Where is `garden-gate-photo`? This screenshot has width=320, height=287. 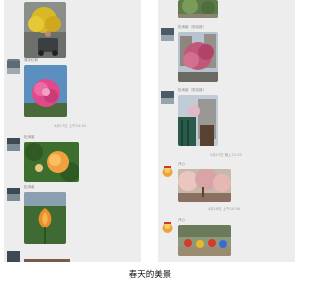 garden-gate-photo is located at coordinates (198, 120).